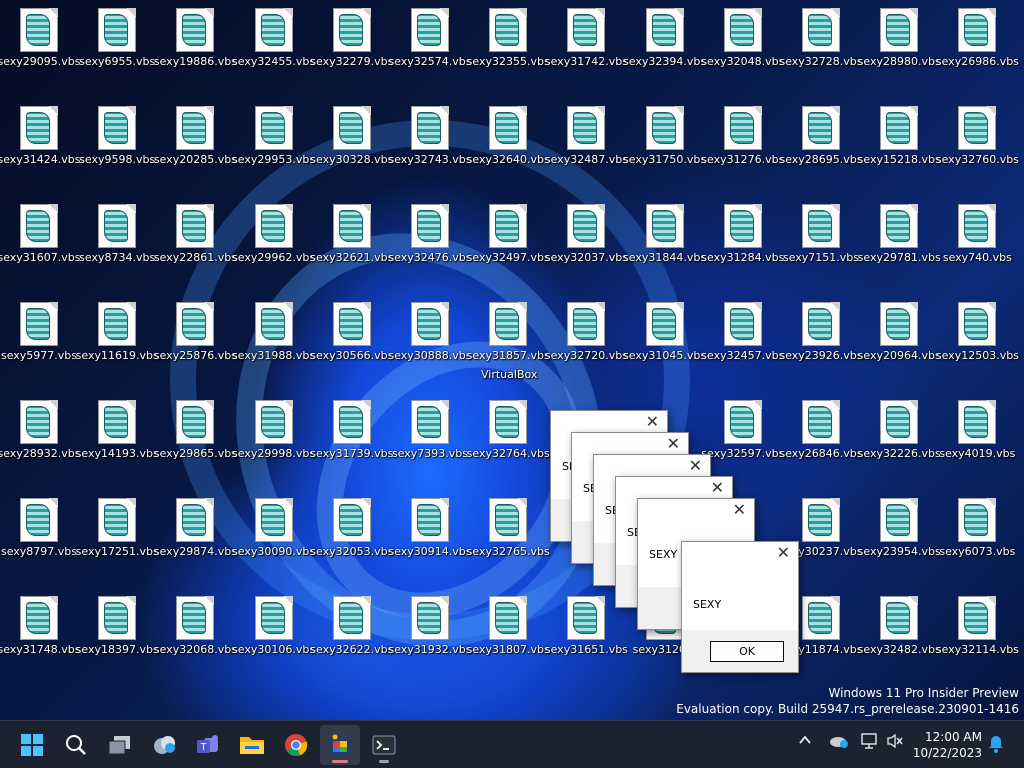  What do you see at coordinates (747, 651) in the screenshot?
I see `ok-button: OK` at bounding box center [747, 651].